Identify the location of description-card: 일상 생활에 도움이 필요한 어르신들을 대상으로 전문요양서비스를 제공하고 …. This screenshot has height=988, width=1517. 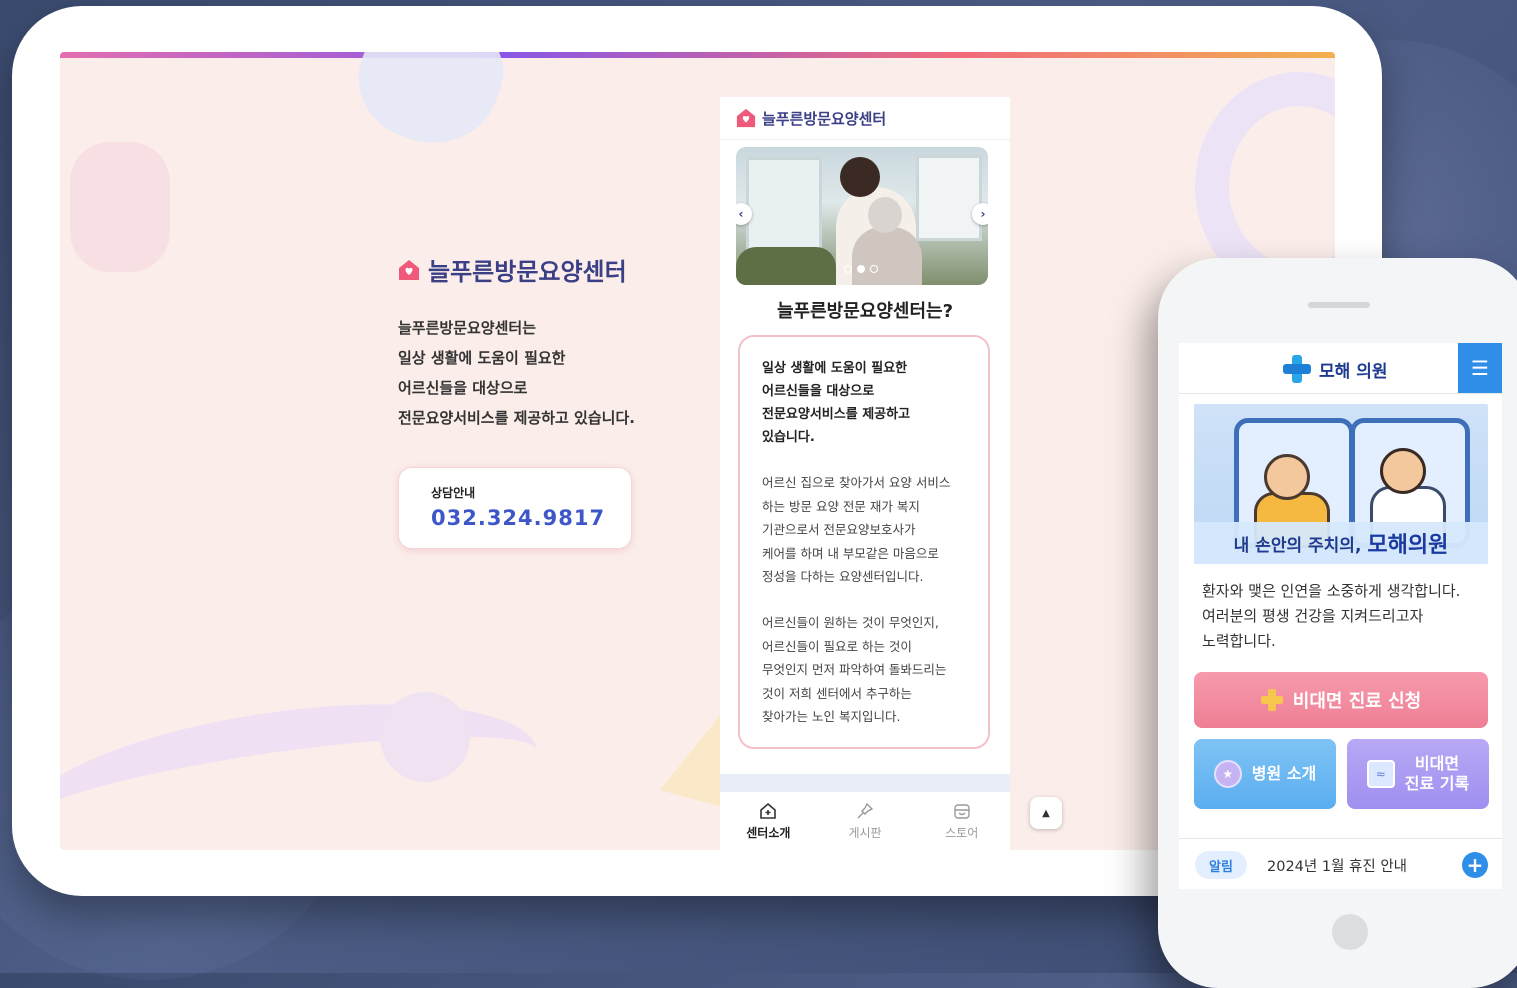
(864, 542).